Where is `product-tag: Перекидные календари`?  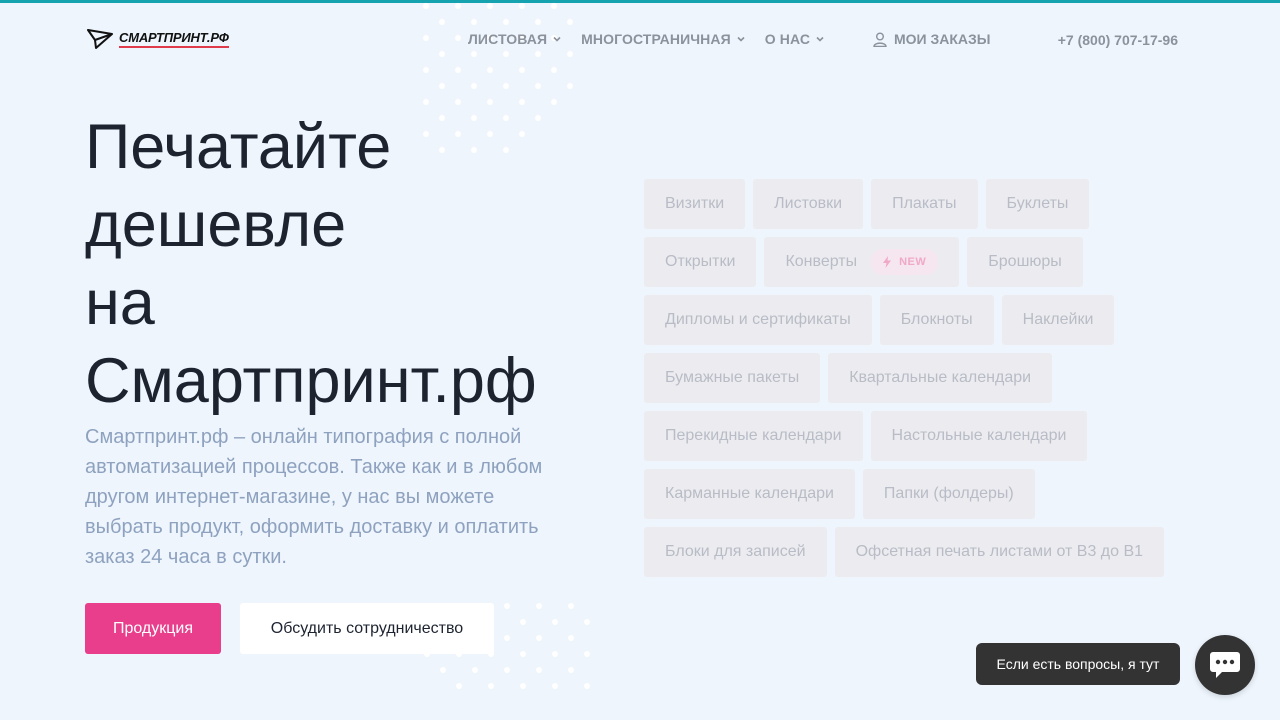 product-tag: Перекидные календари is located at coordinates (753, 436).